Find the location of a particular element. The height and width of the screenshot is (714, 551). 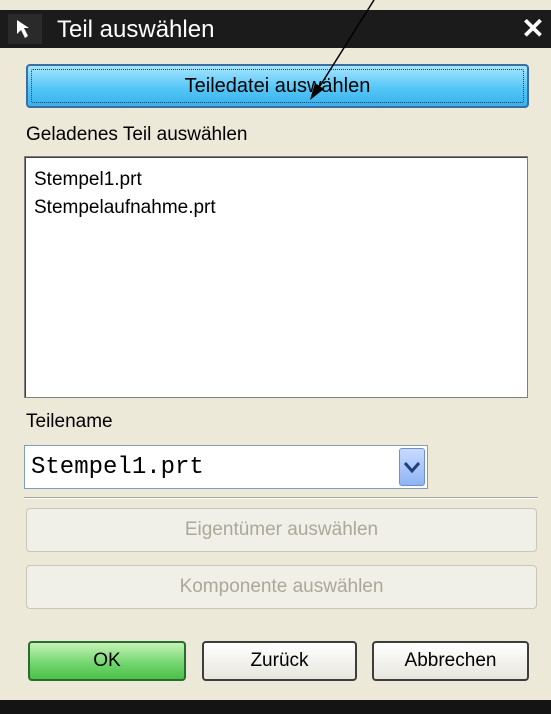

pointer-arrow-annotation is located at coordinates (342, 50).